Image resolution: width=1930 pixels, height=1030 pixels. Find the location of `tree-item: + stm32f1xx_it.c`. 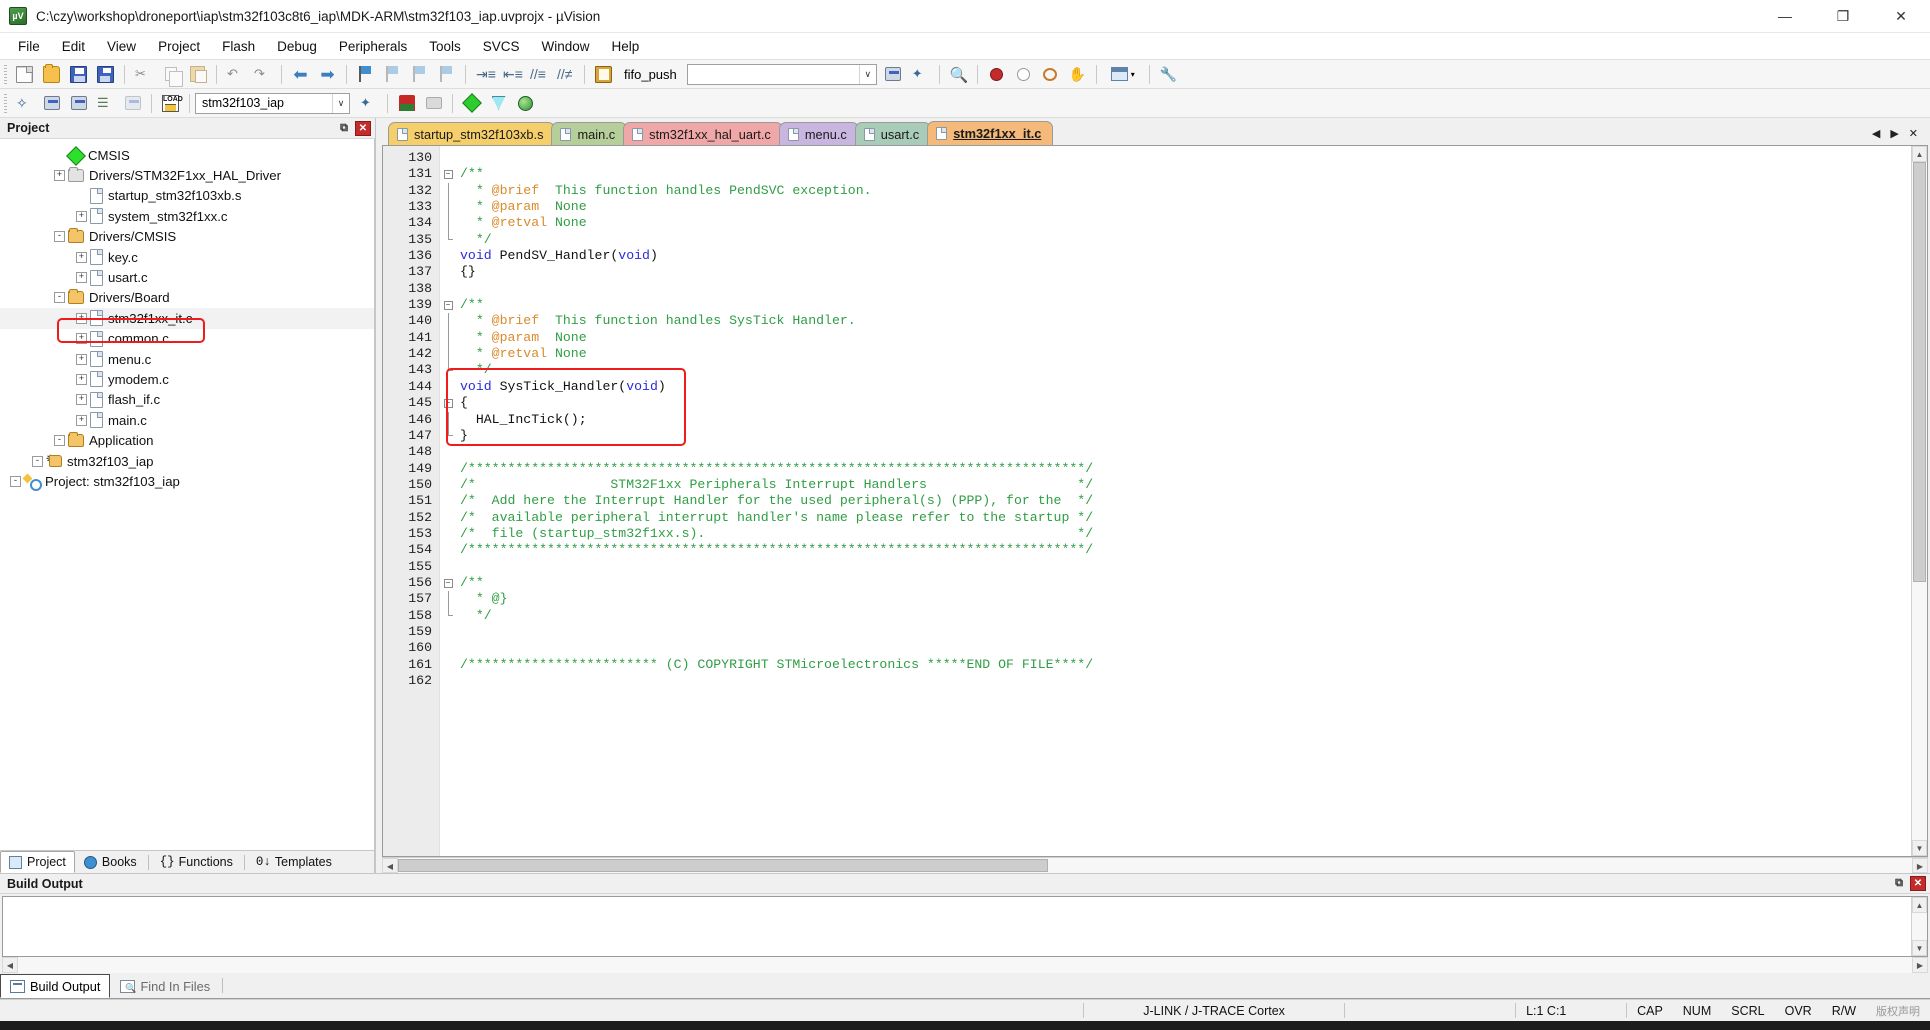

tree-item: + stm32f1xx_it.c is located at coordinates (187, 318).